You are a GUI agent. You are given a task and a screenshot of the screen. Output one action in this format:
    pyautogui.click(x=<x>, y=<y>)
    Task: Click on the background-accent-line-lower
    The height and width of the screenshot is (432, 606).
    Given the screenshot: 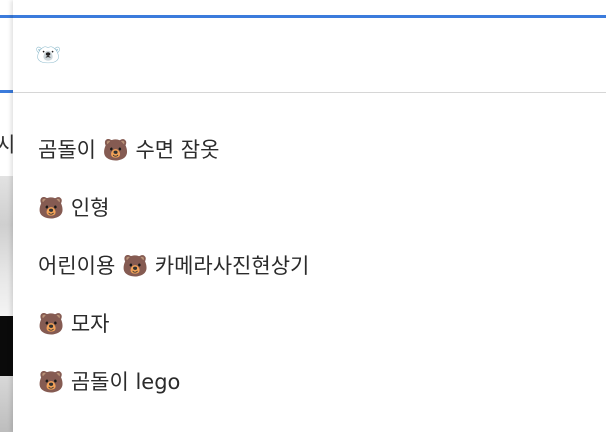 What is the action you would take?
    pyautogui.click(x=6, y=91)
    